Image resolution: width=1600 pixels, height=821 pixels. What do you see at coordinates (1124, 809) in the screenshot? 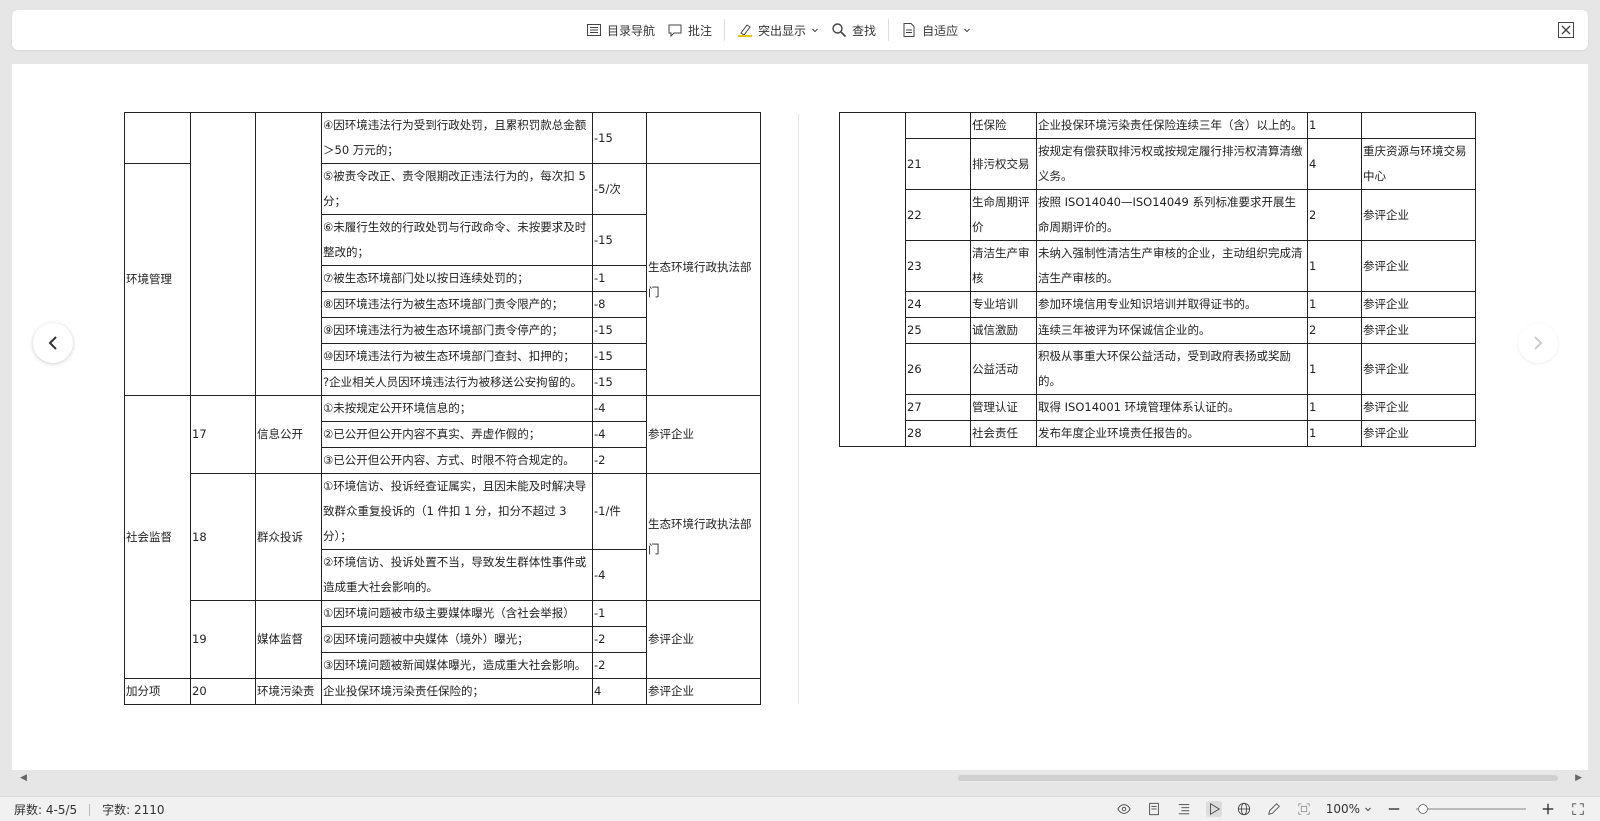
I see `eye-icon` at bounding box center [1124, 809].